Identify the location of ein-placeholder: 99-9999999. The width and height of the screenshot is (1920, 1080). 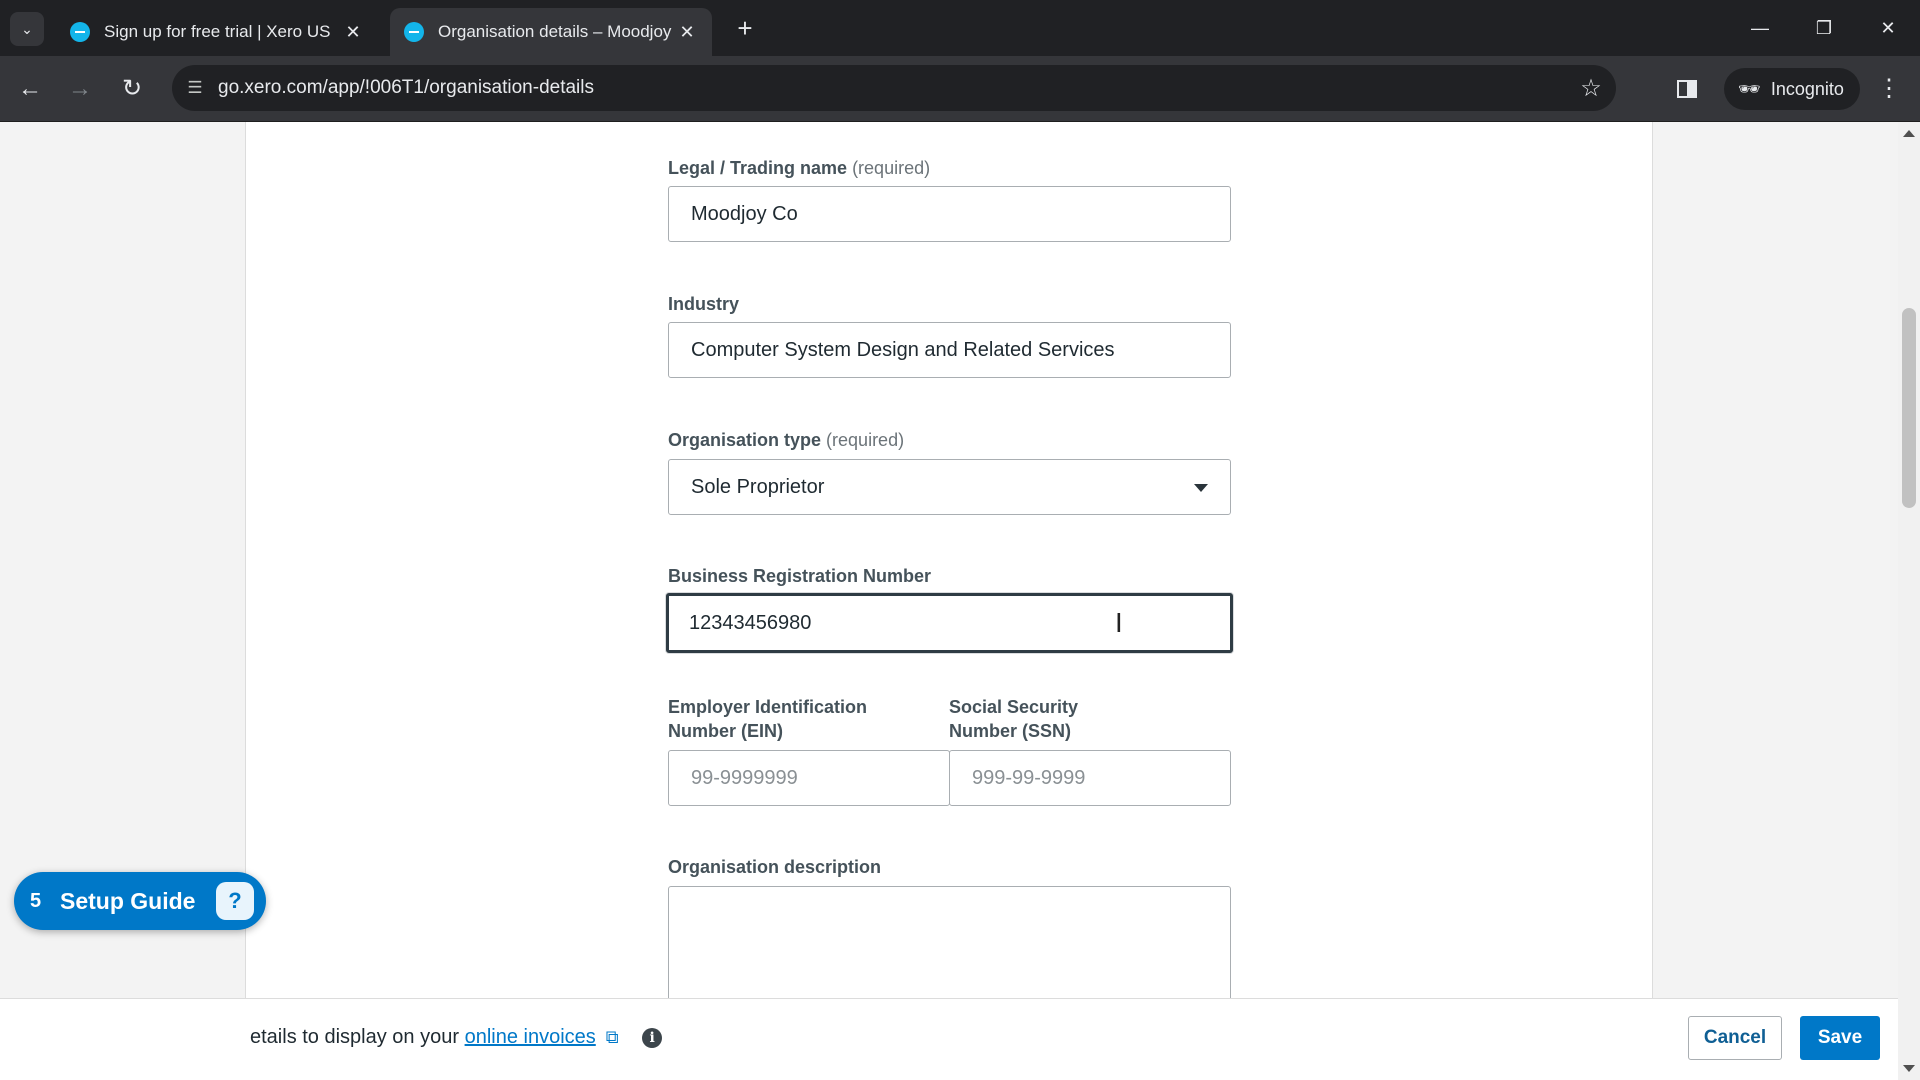
(744, 777).